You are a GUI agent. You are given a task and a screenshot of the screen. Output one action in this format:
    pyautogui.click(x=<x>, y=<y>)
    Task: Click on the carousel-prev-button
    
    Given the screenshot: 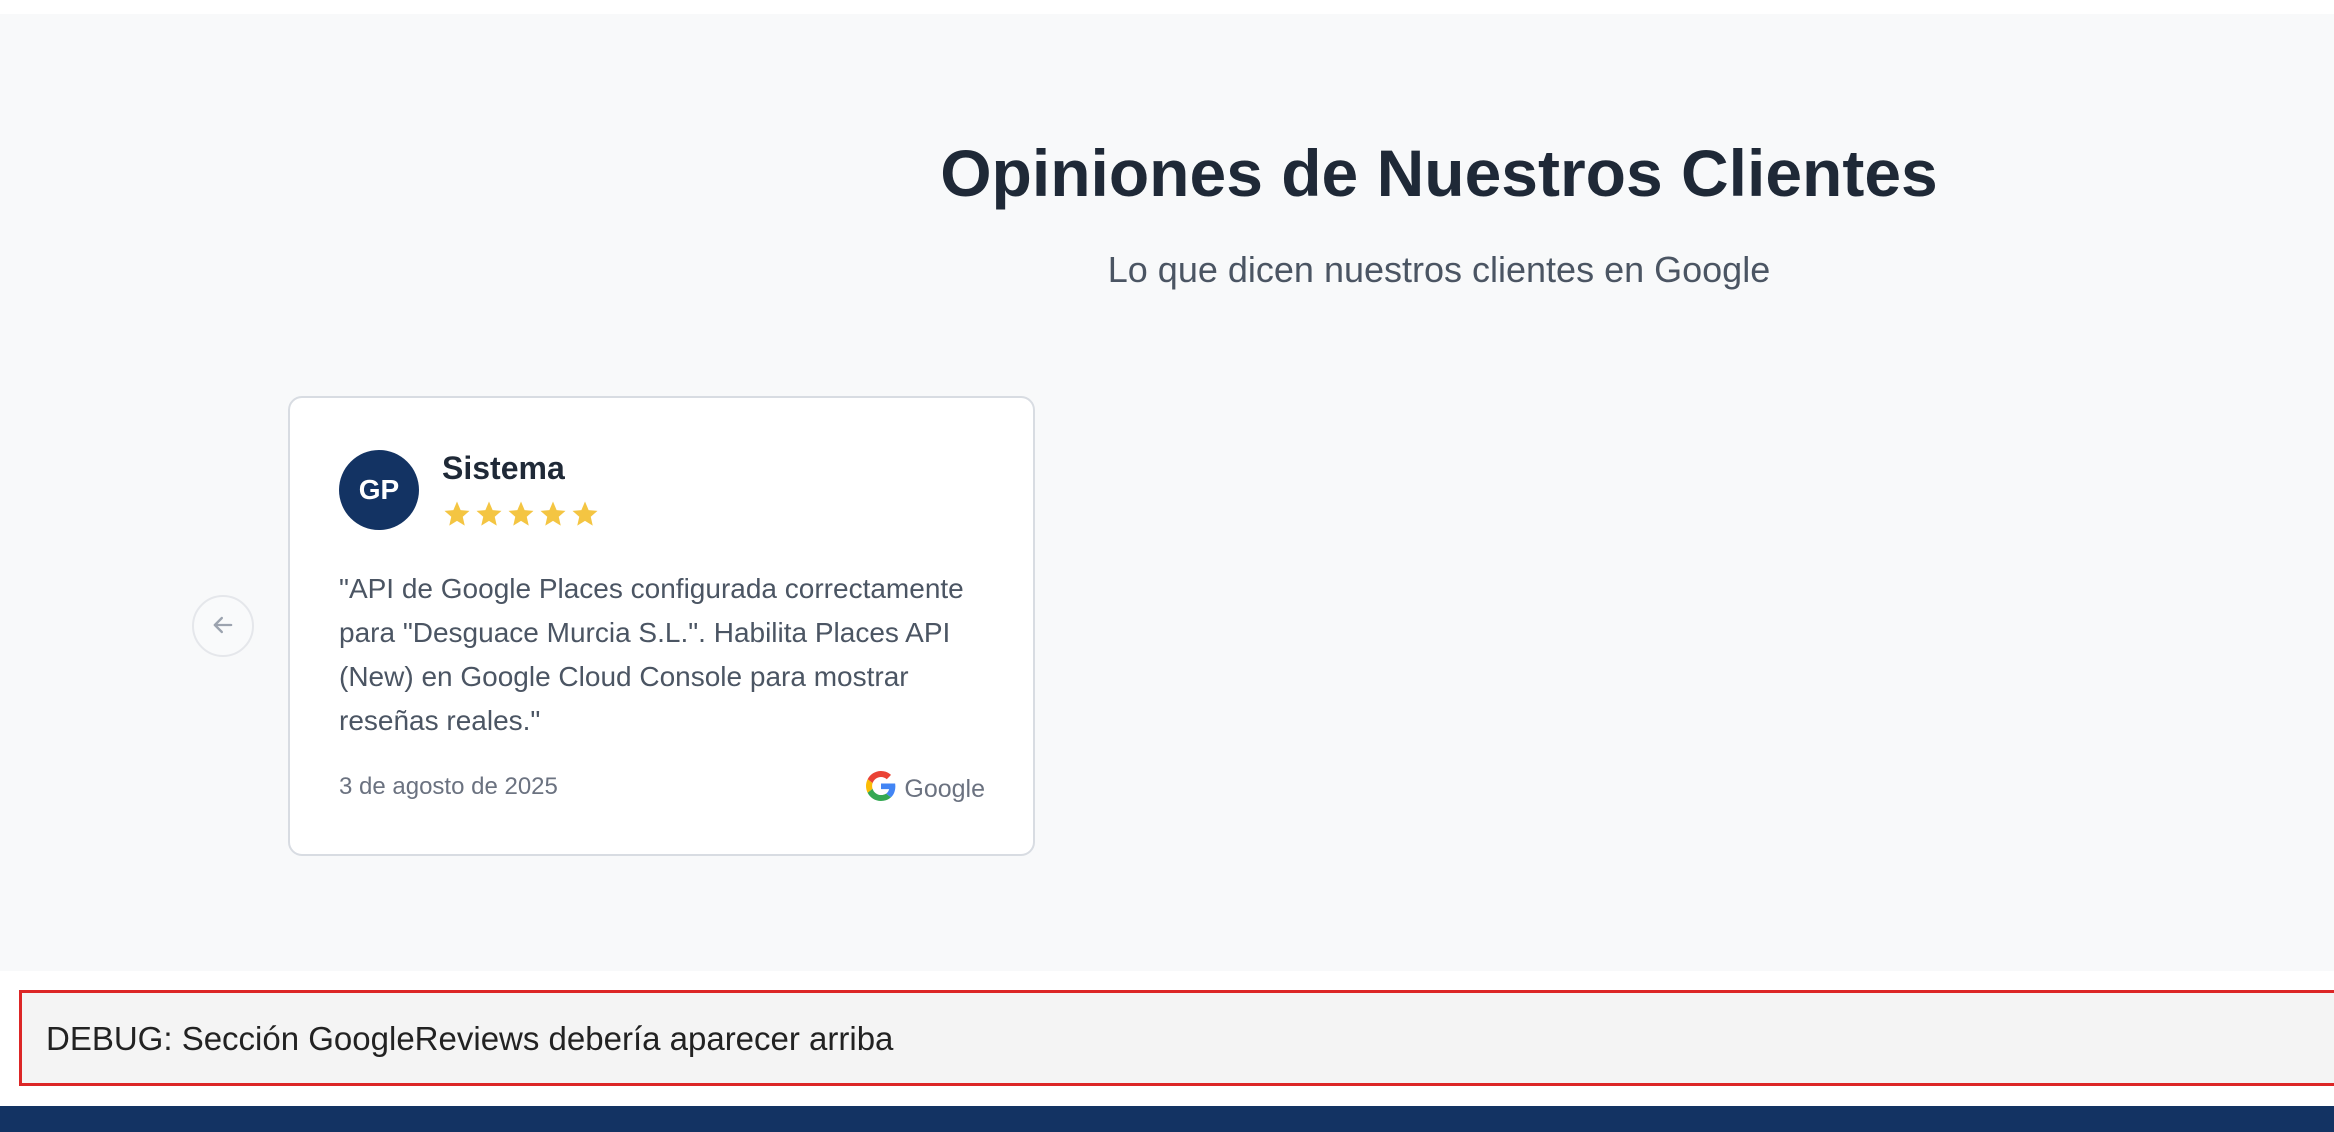 What is the action you would take?
    pyautogui.click(x=223, y=626)
    